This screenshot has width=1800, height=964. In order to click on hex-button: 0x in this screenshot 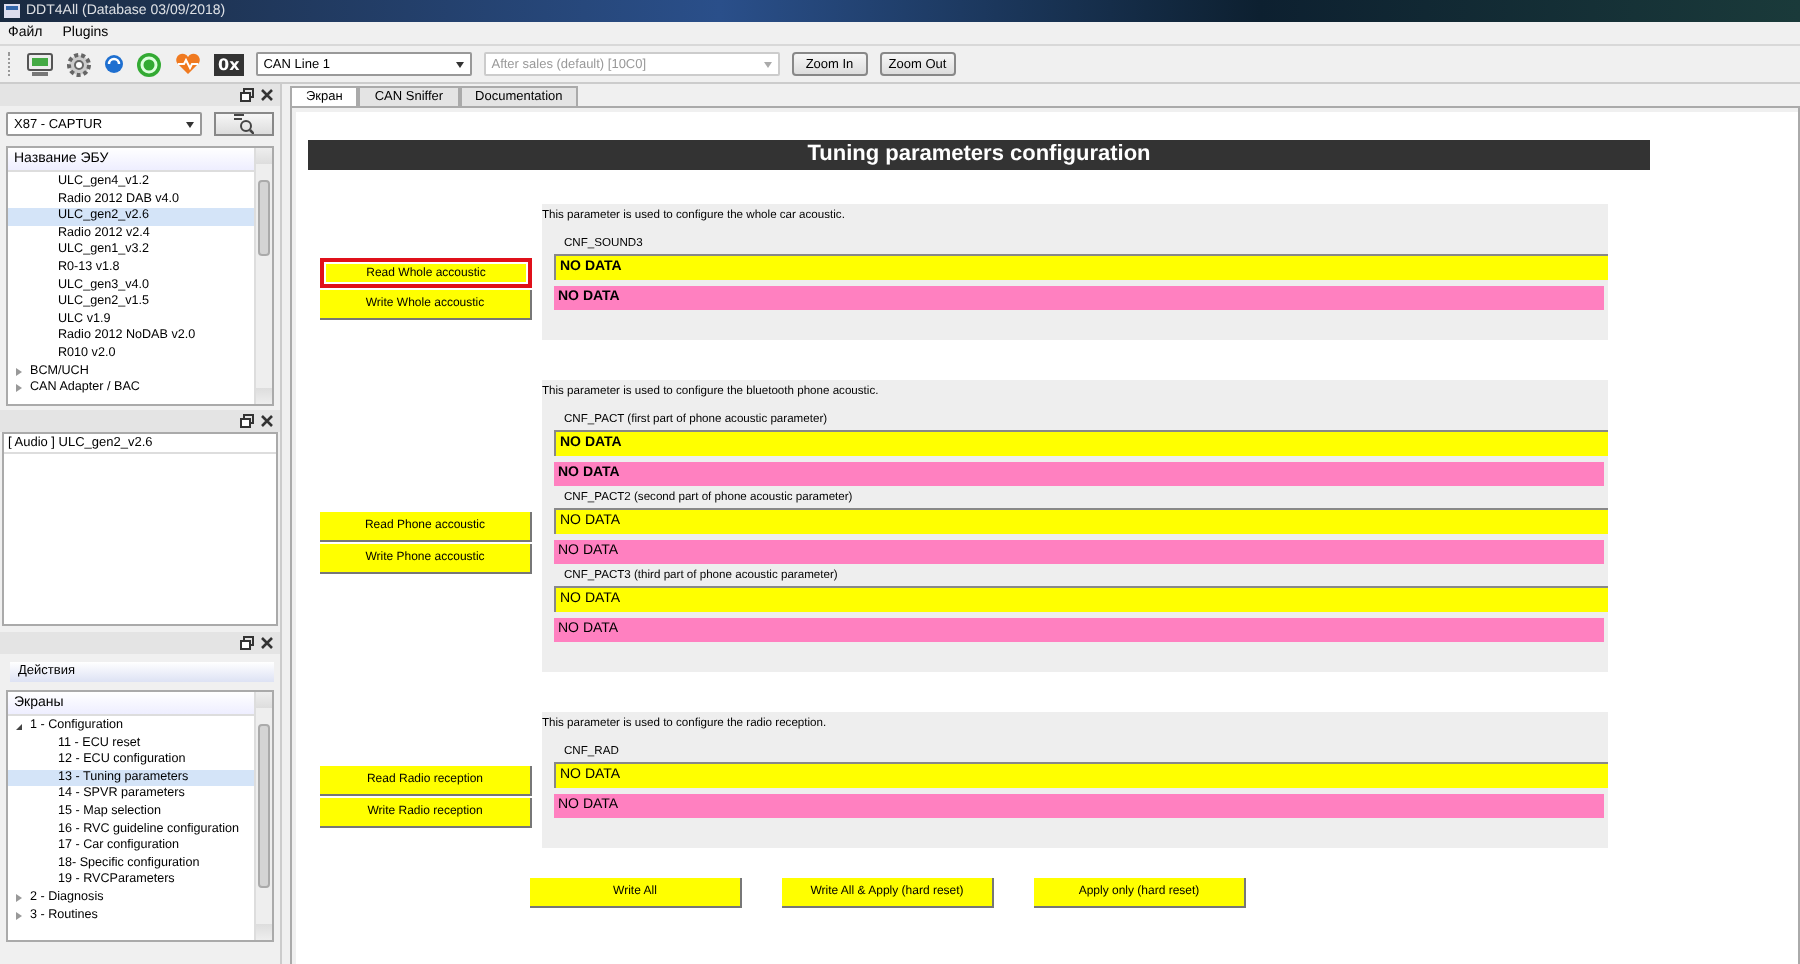, I will do `click(229, 64)`.